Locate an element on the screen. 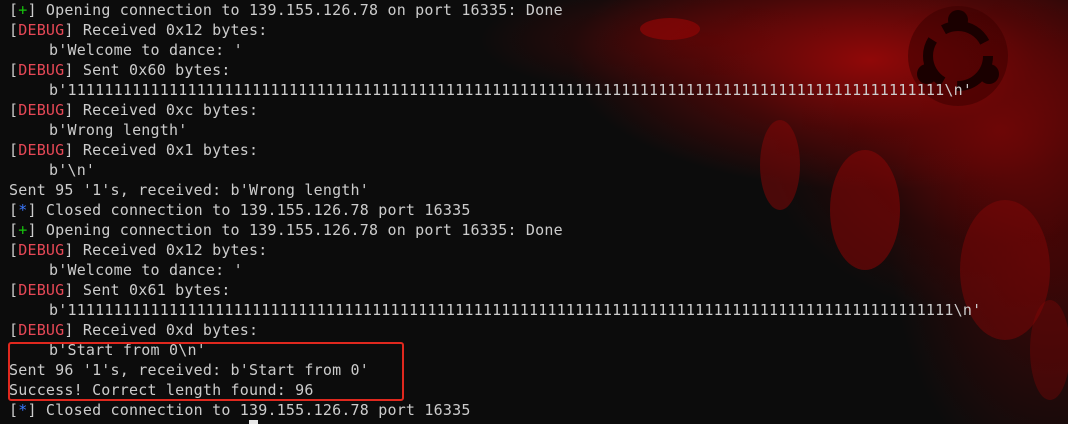 The image size is (1068, 424). line-text: b'\n' is located at coordinates (72, 170).